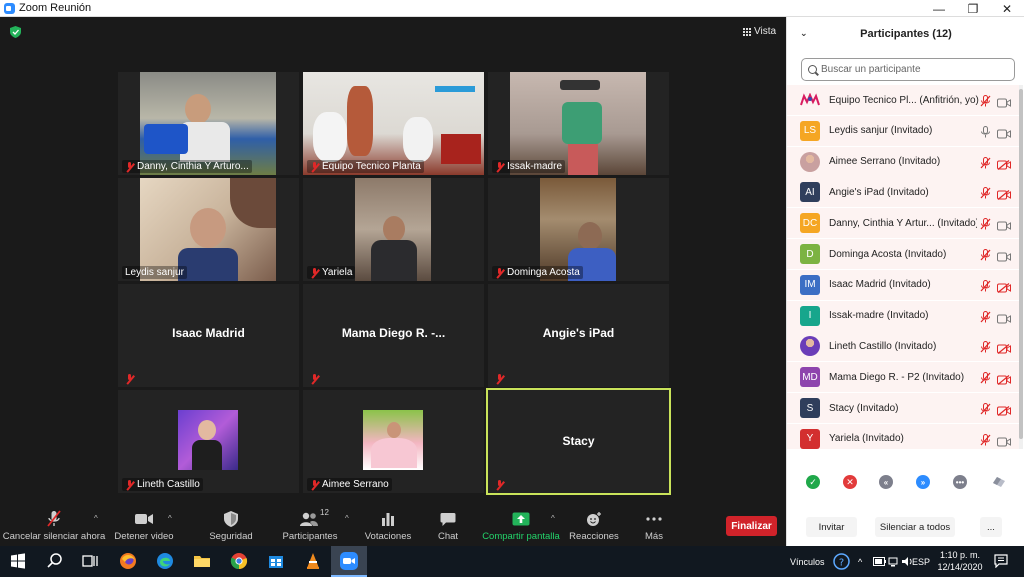 The width and height of the screenshot is (1024, 577). Describe the element at coordinates (903, 130) in the screenshot. I see `participant-row: LS Leydis sanjur (Invitado)` at that location.